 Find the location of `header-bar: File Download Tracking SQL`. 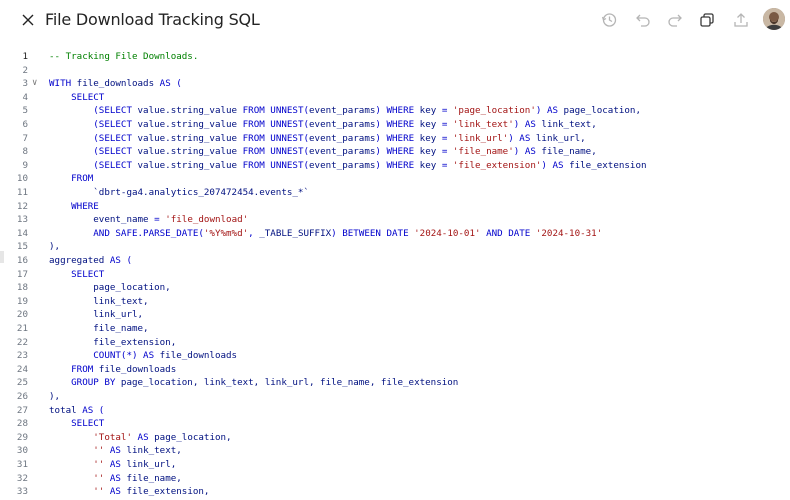

header-bar: File Download Tracking SQL is located at coordinates (395, 20).